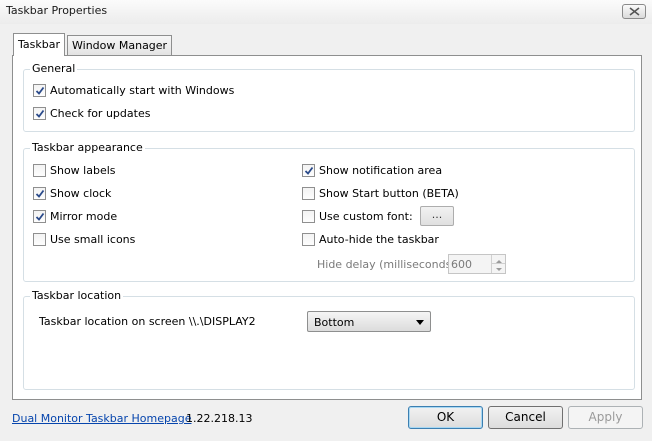  What do you see at coordinates (93, 239) in the screenshot?
I see `small-icons-label: Use small icons` at bounding box center [93, 239].